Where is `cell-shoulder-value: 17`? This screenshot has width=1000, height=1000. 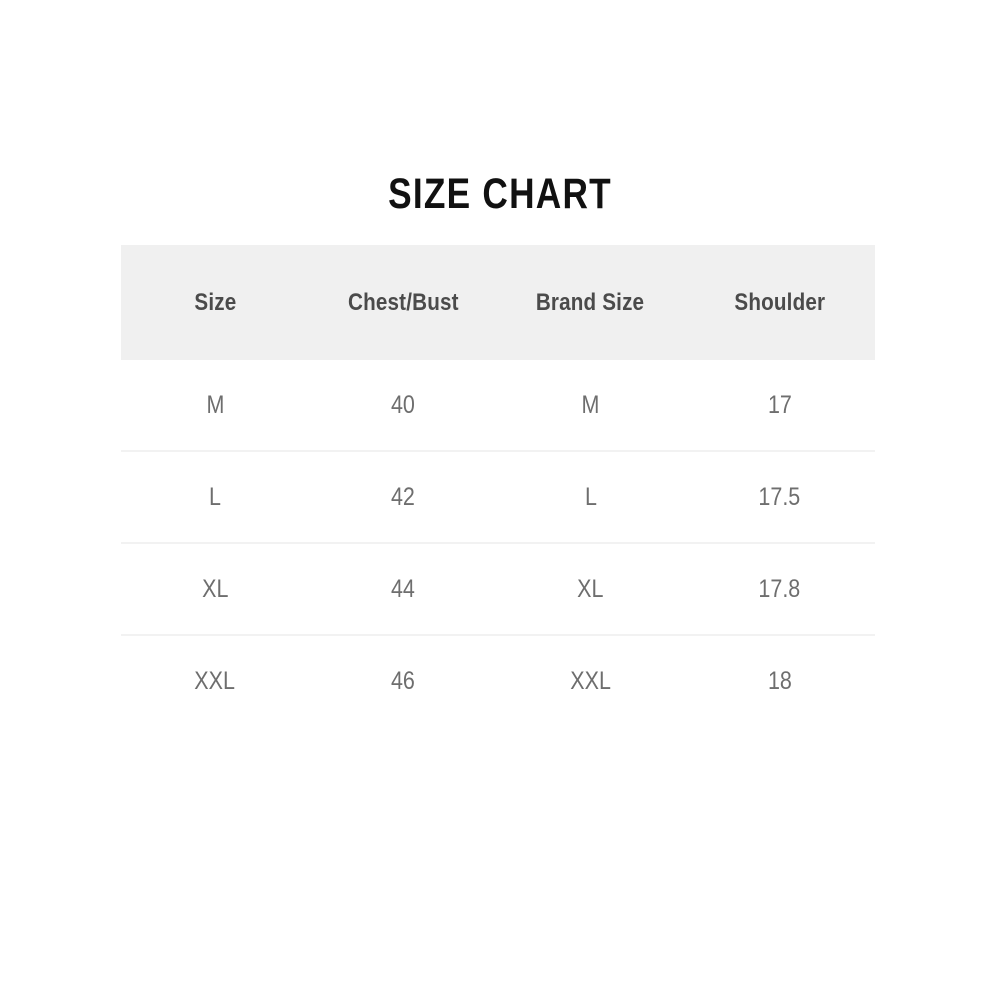
cell-shoulder-value: 17 is located at coordinates (779, 404).